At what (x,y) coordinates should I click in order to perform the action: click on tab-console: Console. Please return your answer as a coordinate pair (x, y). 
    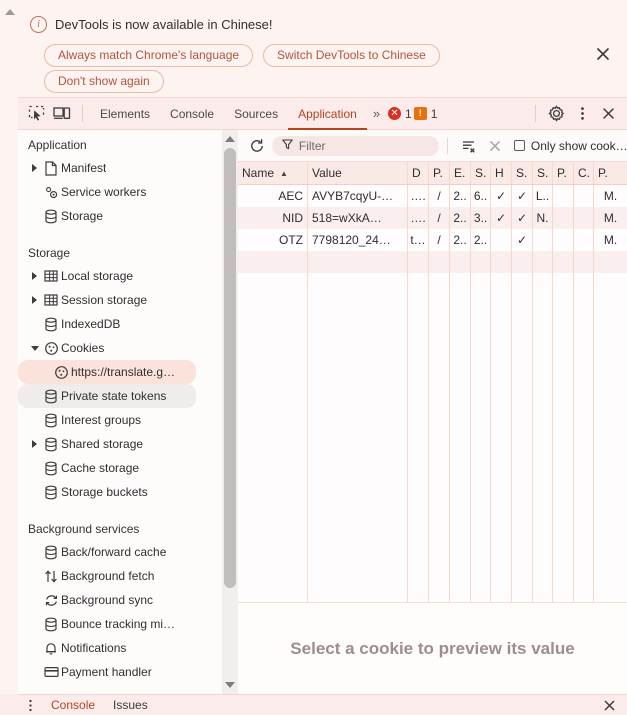
    Looking at the image, I should click on (192, 114).